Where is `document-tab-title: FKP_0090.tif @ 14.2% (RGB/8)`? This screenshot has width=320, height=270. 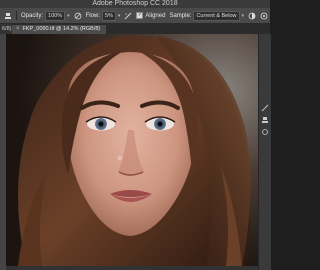
document-tab-title: FKP_0090.tif @ 14.2% (RGB/8) is located at coordinates (61, 29).